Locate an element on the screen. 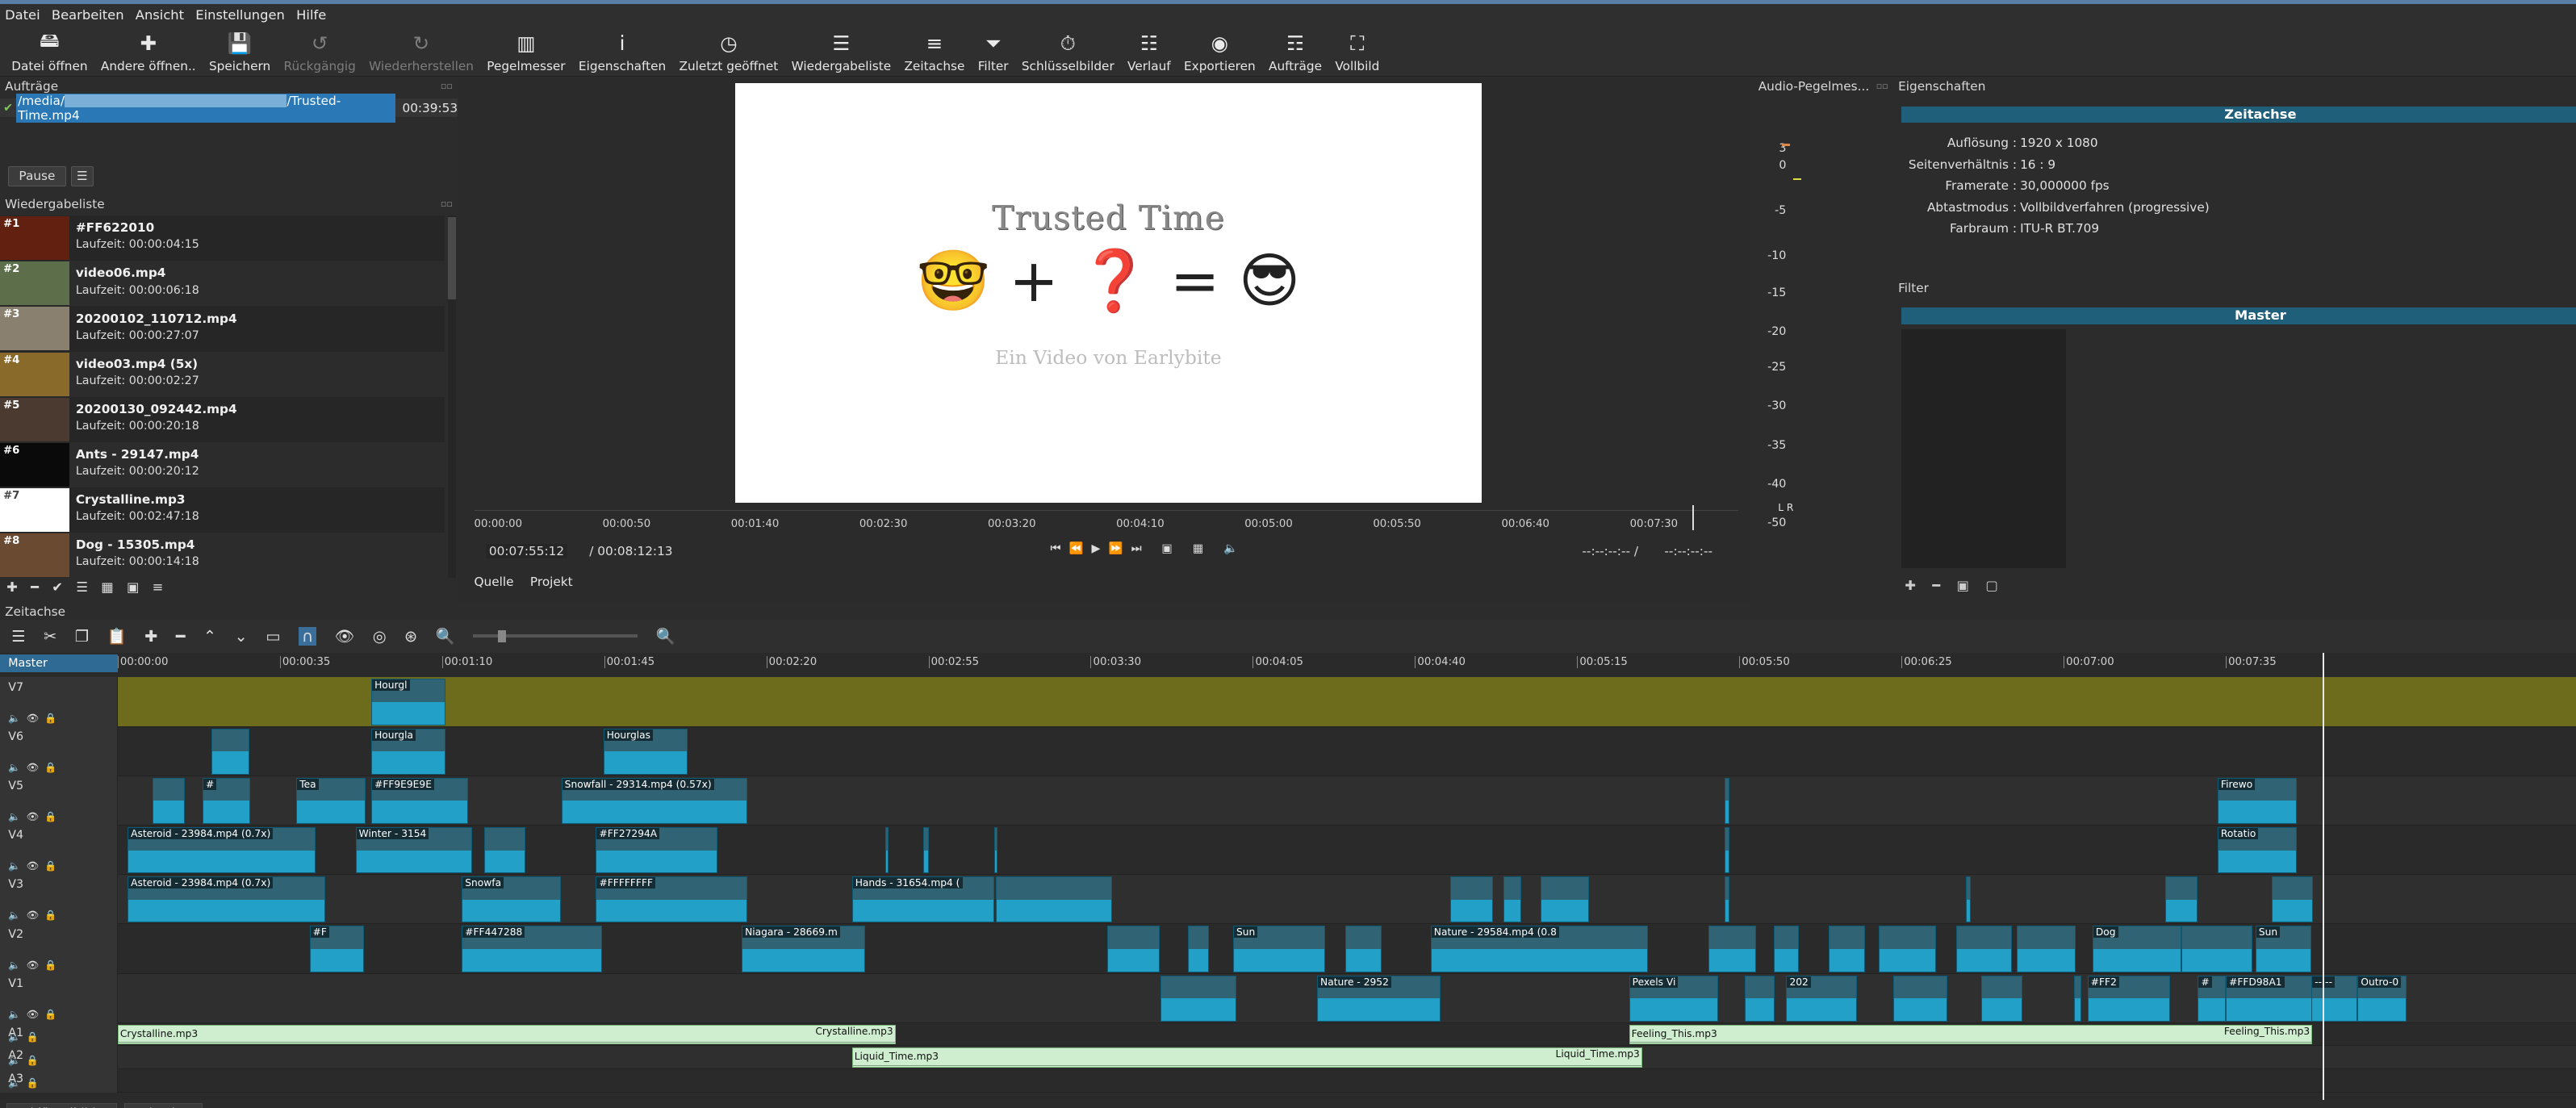 The height and width of the screenshot is (1108, 2576). transport-buttons: ⏮⏪▶⏩⏭ ▣ ▦ 🔈 is located at coordinates (1149, 548).